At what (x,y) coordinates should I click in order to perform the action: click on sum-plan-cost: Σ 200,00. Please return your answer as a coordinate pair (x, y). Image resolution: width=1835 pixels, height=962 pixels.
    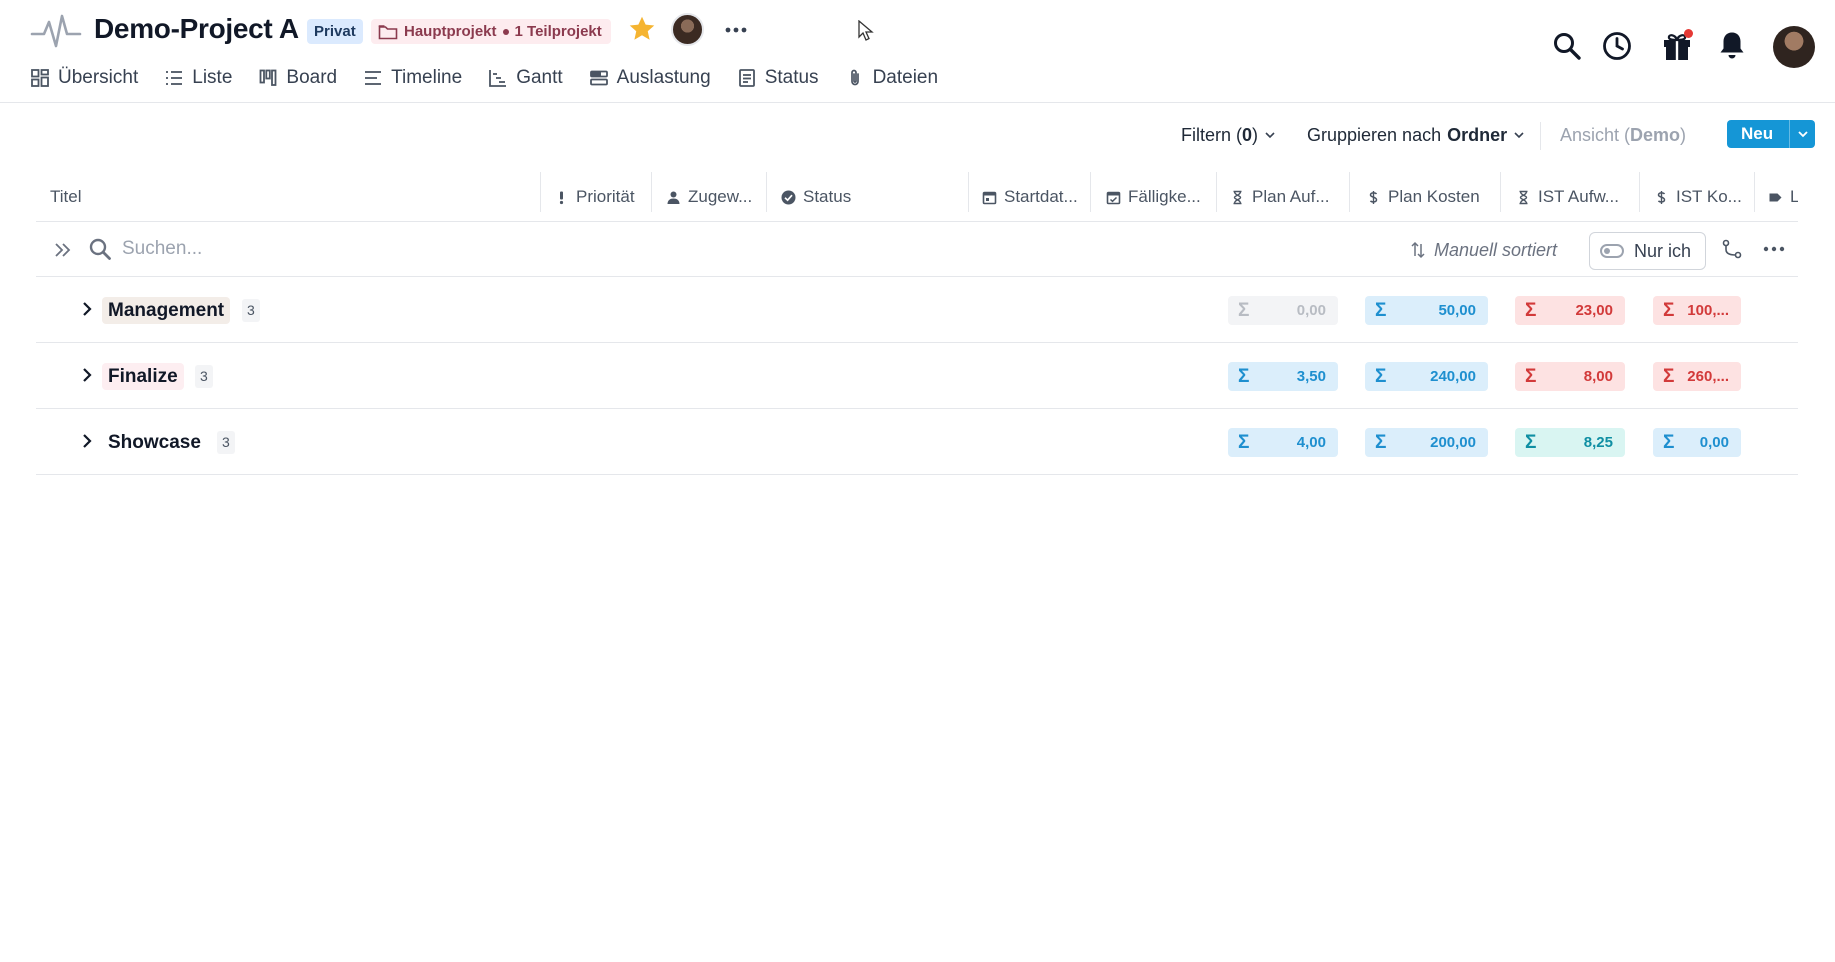
    Looking at the image, I should click on (1426, 442).